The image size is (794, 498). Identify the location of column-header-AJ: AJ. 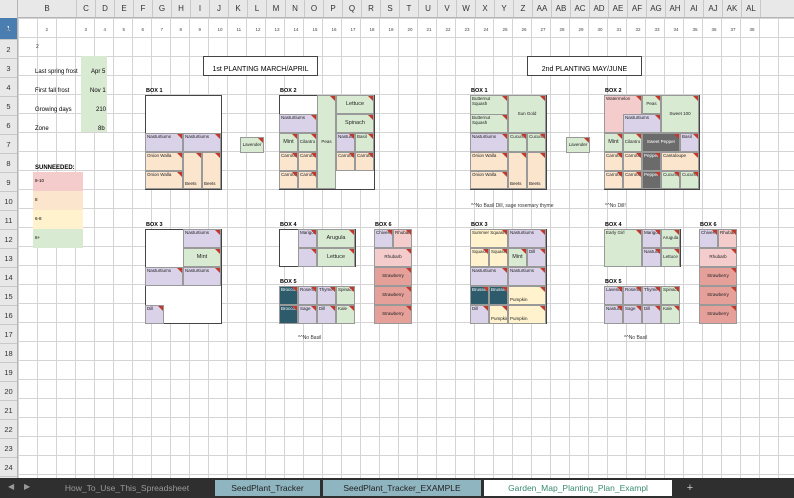
(713, 8).